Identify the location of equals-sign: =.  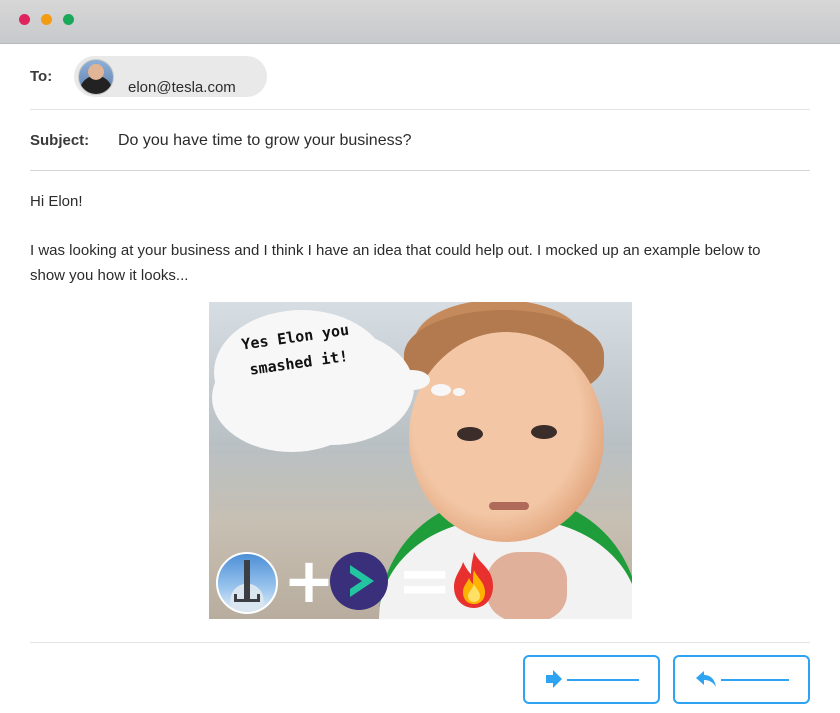
(425, 580).